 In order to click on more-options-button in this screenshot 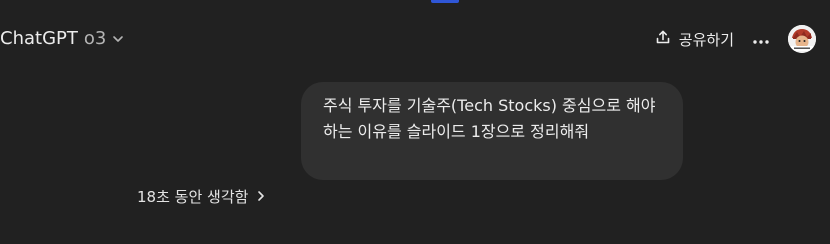, I will do `click(761, 39)`.